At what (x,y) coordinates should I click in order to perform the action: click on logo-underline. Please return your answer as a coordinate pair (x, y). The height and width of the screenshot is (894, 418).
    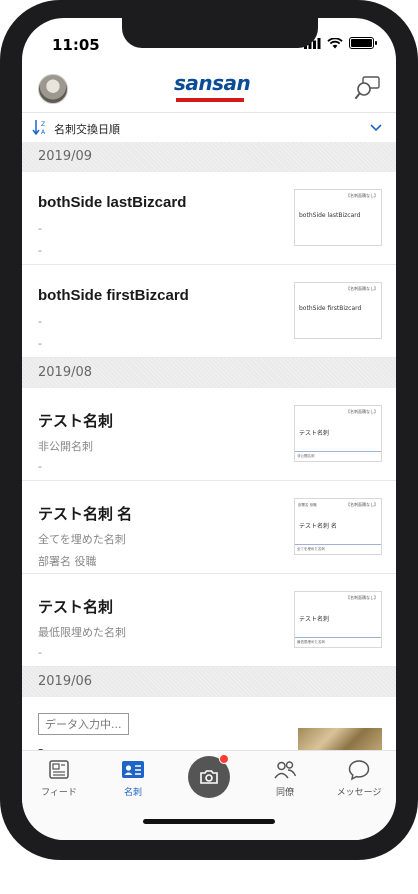
    Looking at the image, I should click on (210, 100).